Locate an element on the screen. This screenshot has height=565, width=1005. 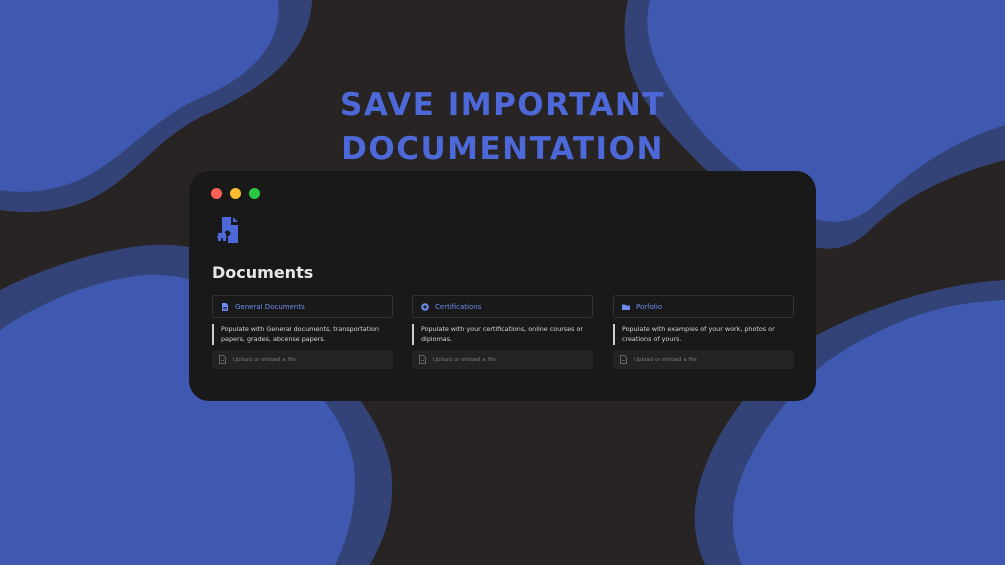
document-icon is located at coordinates (225, 306).